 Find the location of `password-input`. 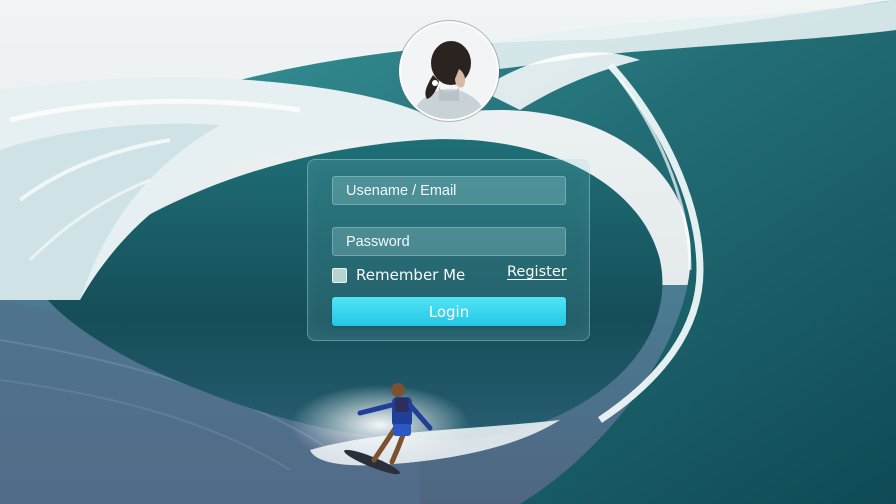

password-input is located at coordinates (449, 241).